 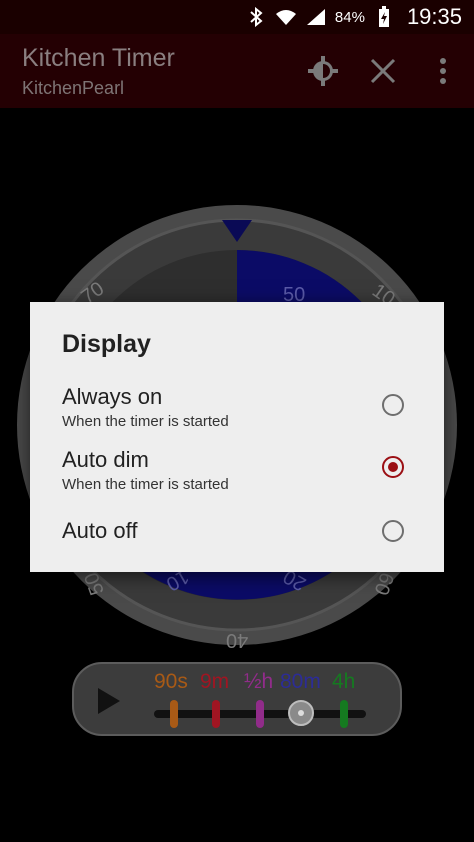 What do you see at coordinates (286, 17) in the screenshot?
I see `wifi-icon` at bounding box center [286, 17].